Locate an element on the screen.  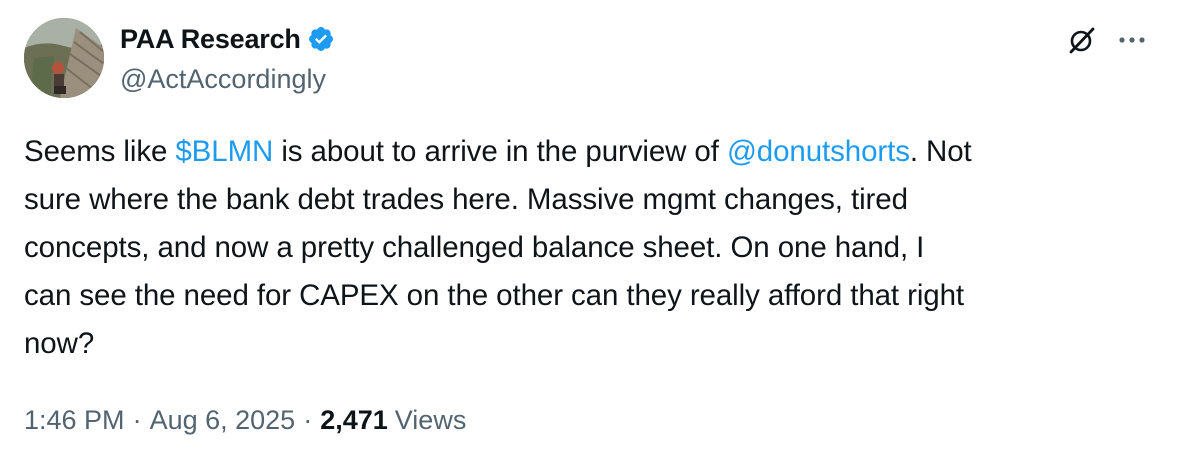
avatar is located at coordinates (64, 58).